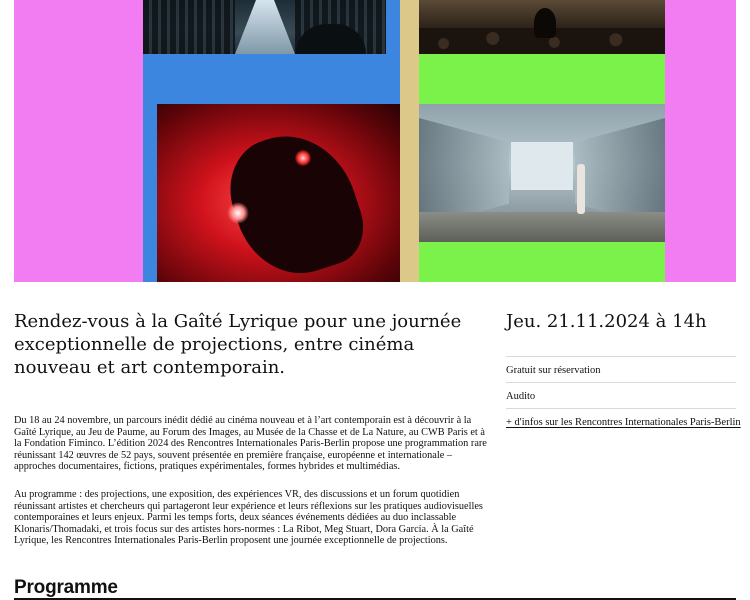 The width and height of the screenshot is (750, 600). What do you see at coordinates (621, 369) in the screenshot?
I see `price-info: Gratuit sur réservation` at bounding box center [621, 369].